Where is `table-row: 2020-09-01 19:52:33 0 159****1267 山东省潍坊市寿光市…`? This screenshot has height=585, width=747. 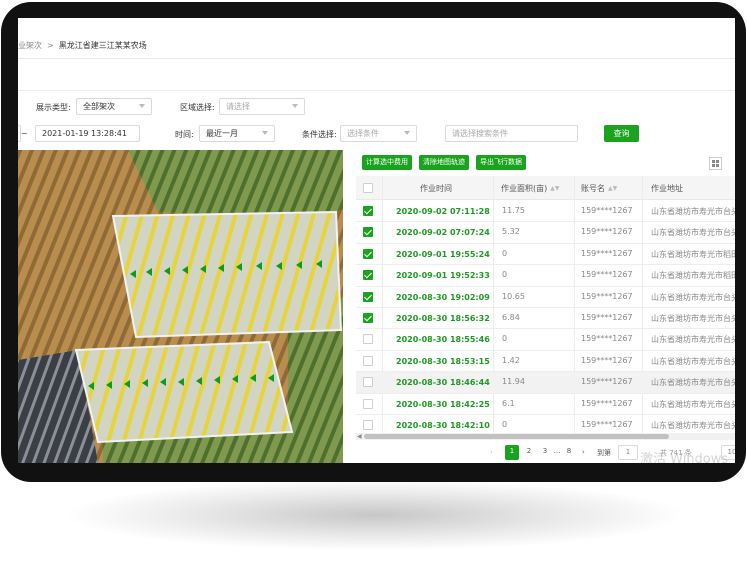 table-row: 2020-09-01 19:52:33 0 159****1267 山东省潍坊市寿光市… is located at coordinates (545, 276).